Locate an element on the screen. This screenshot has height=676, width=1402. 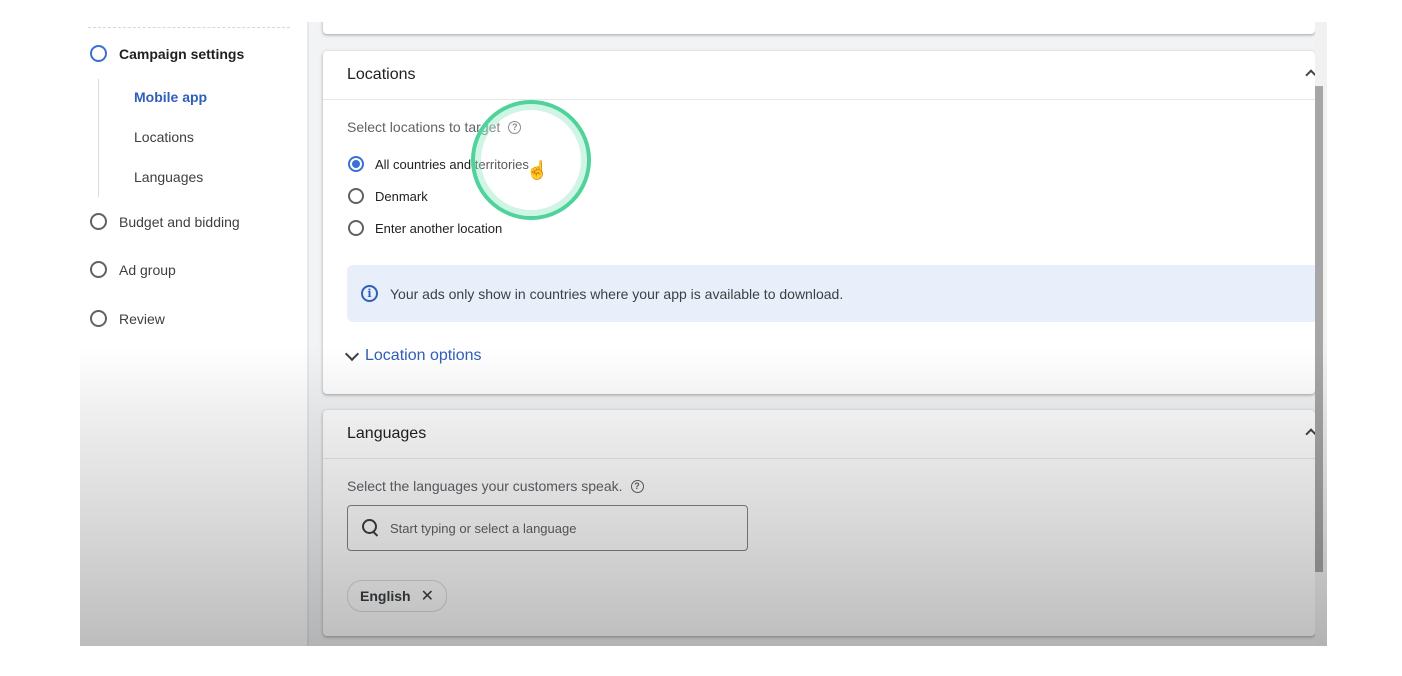
locations-card-header: Locations is located at coordinates (820, 75).